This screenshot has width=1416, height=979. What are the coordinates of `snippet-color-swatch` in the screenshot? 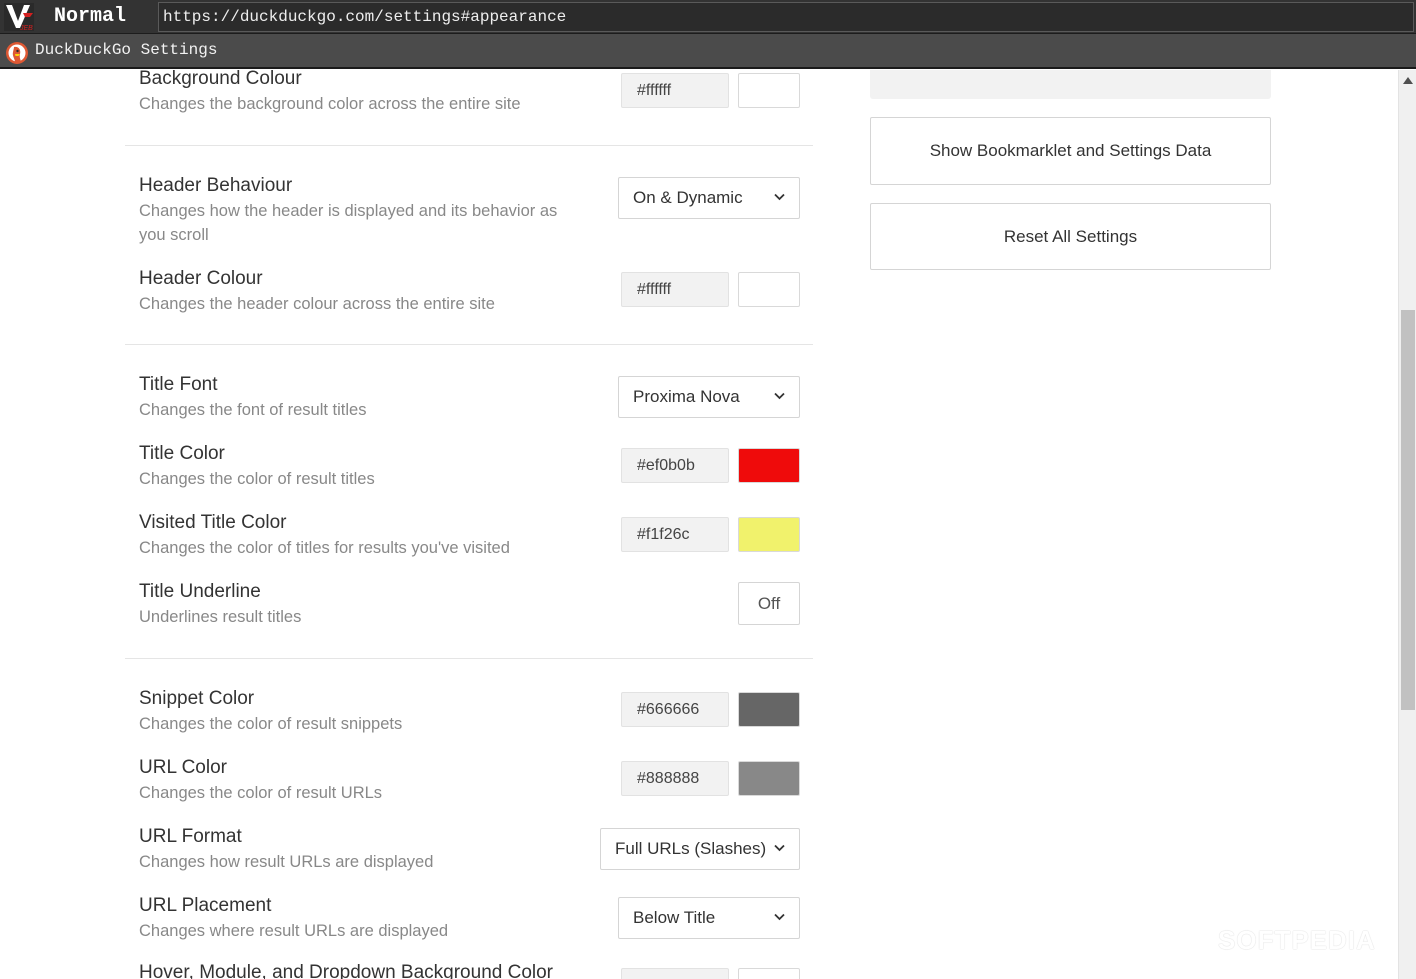 It's located at (769, 709).